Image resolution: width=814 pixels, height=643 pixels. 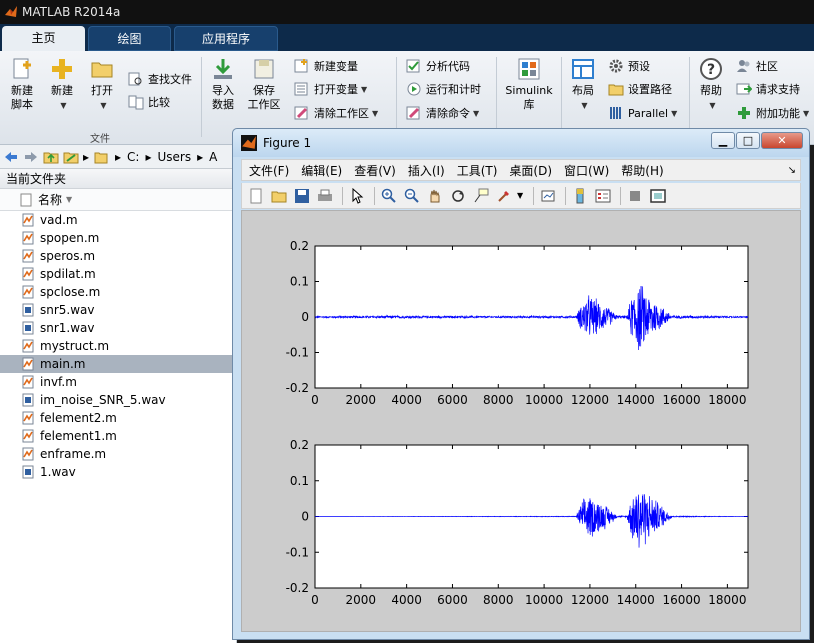 What do you see at coordinates (278, 195) in the screenshot?
I see `open-file-icon` at bounding box center [278, 195].